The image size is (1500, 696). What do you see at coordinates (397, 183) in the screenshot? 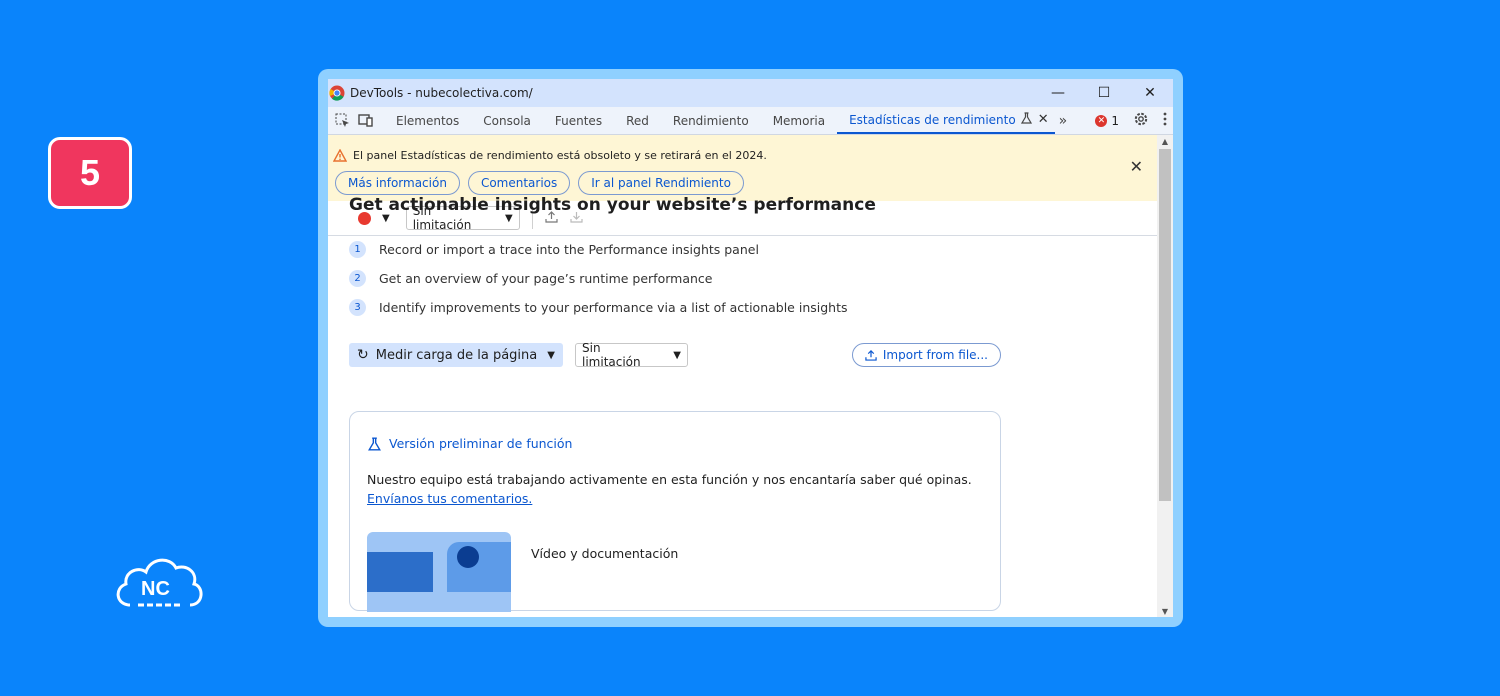
I see `more-info-button: Más información` at bounding box center [397, 183].